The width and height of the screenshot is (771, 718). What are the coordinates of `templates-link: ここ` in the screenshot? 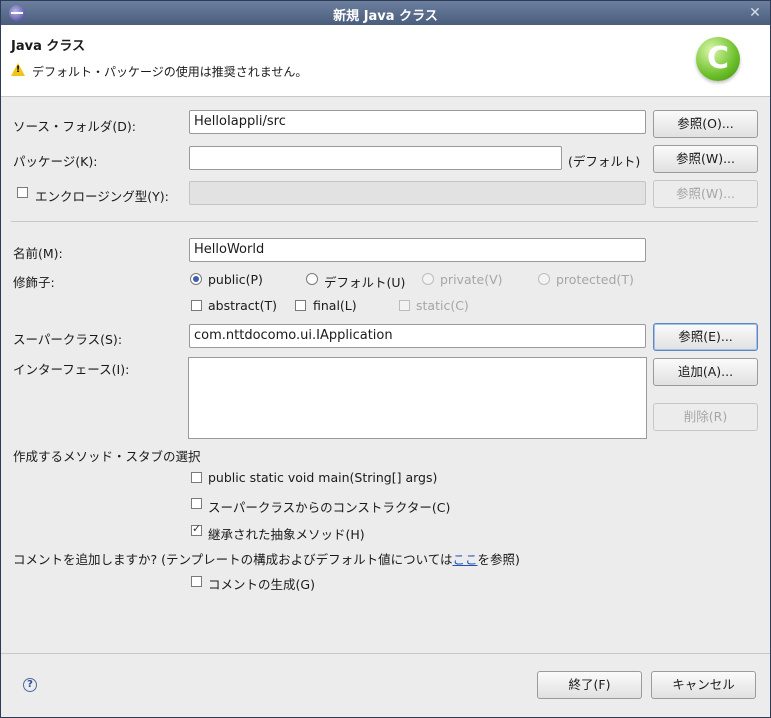 It's located at (465, 559).